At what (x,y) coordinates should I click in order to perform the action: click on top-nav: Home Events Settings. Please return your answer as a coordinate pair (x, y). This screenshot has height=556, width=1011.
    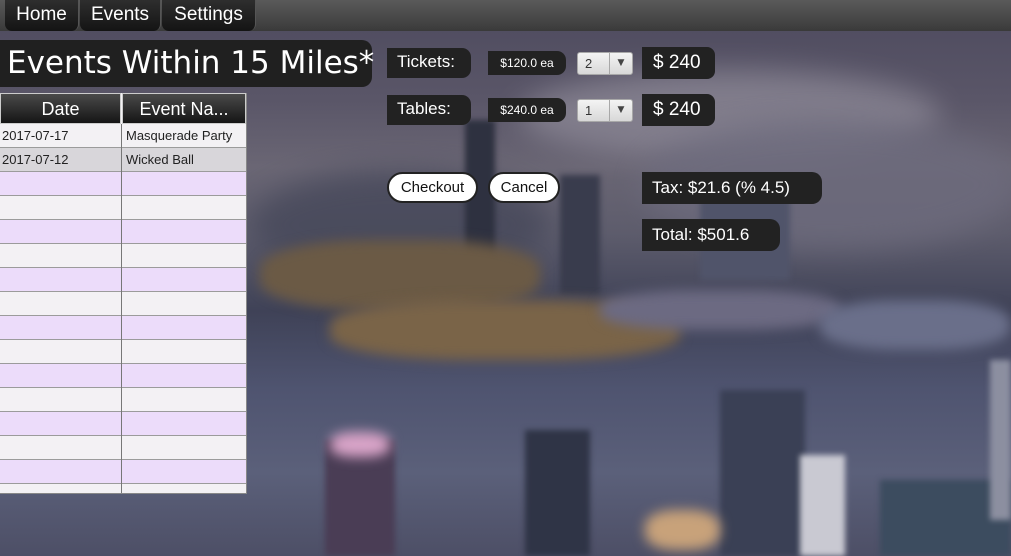
    Looking at the image, I should click on (505, 15).